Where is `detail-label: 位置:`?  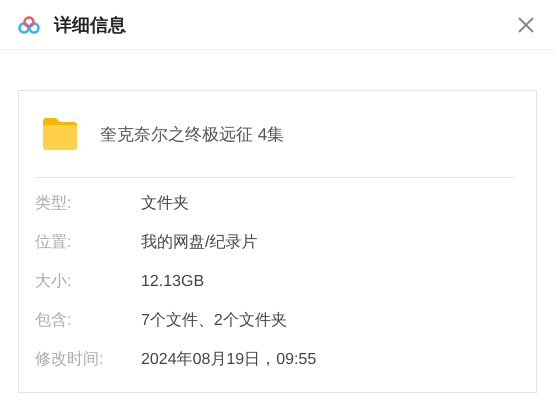
detail-label: 位置: is located at coordinates (53, 243).